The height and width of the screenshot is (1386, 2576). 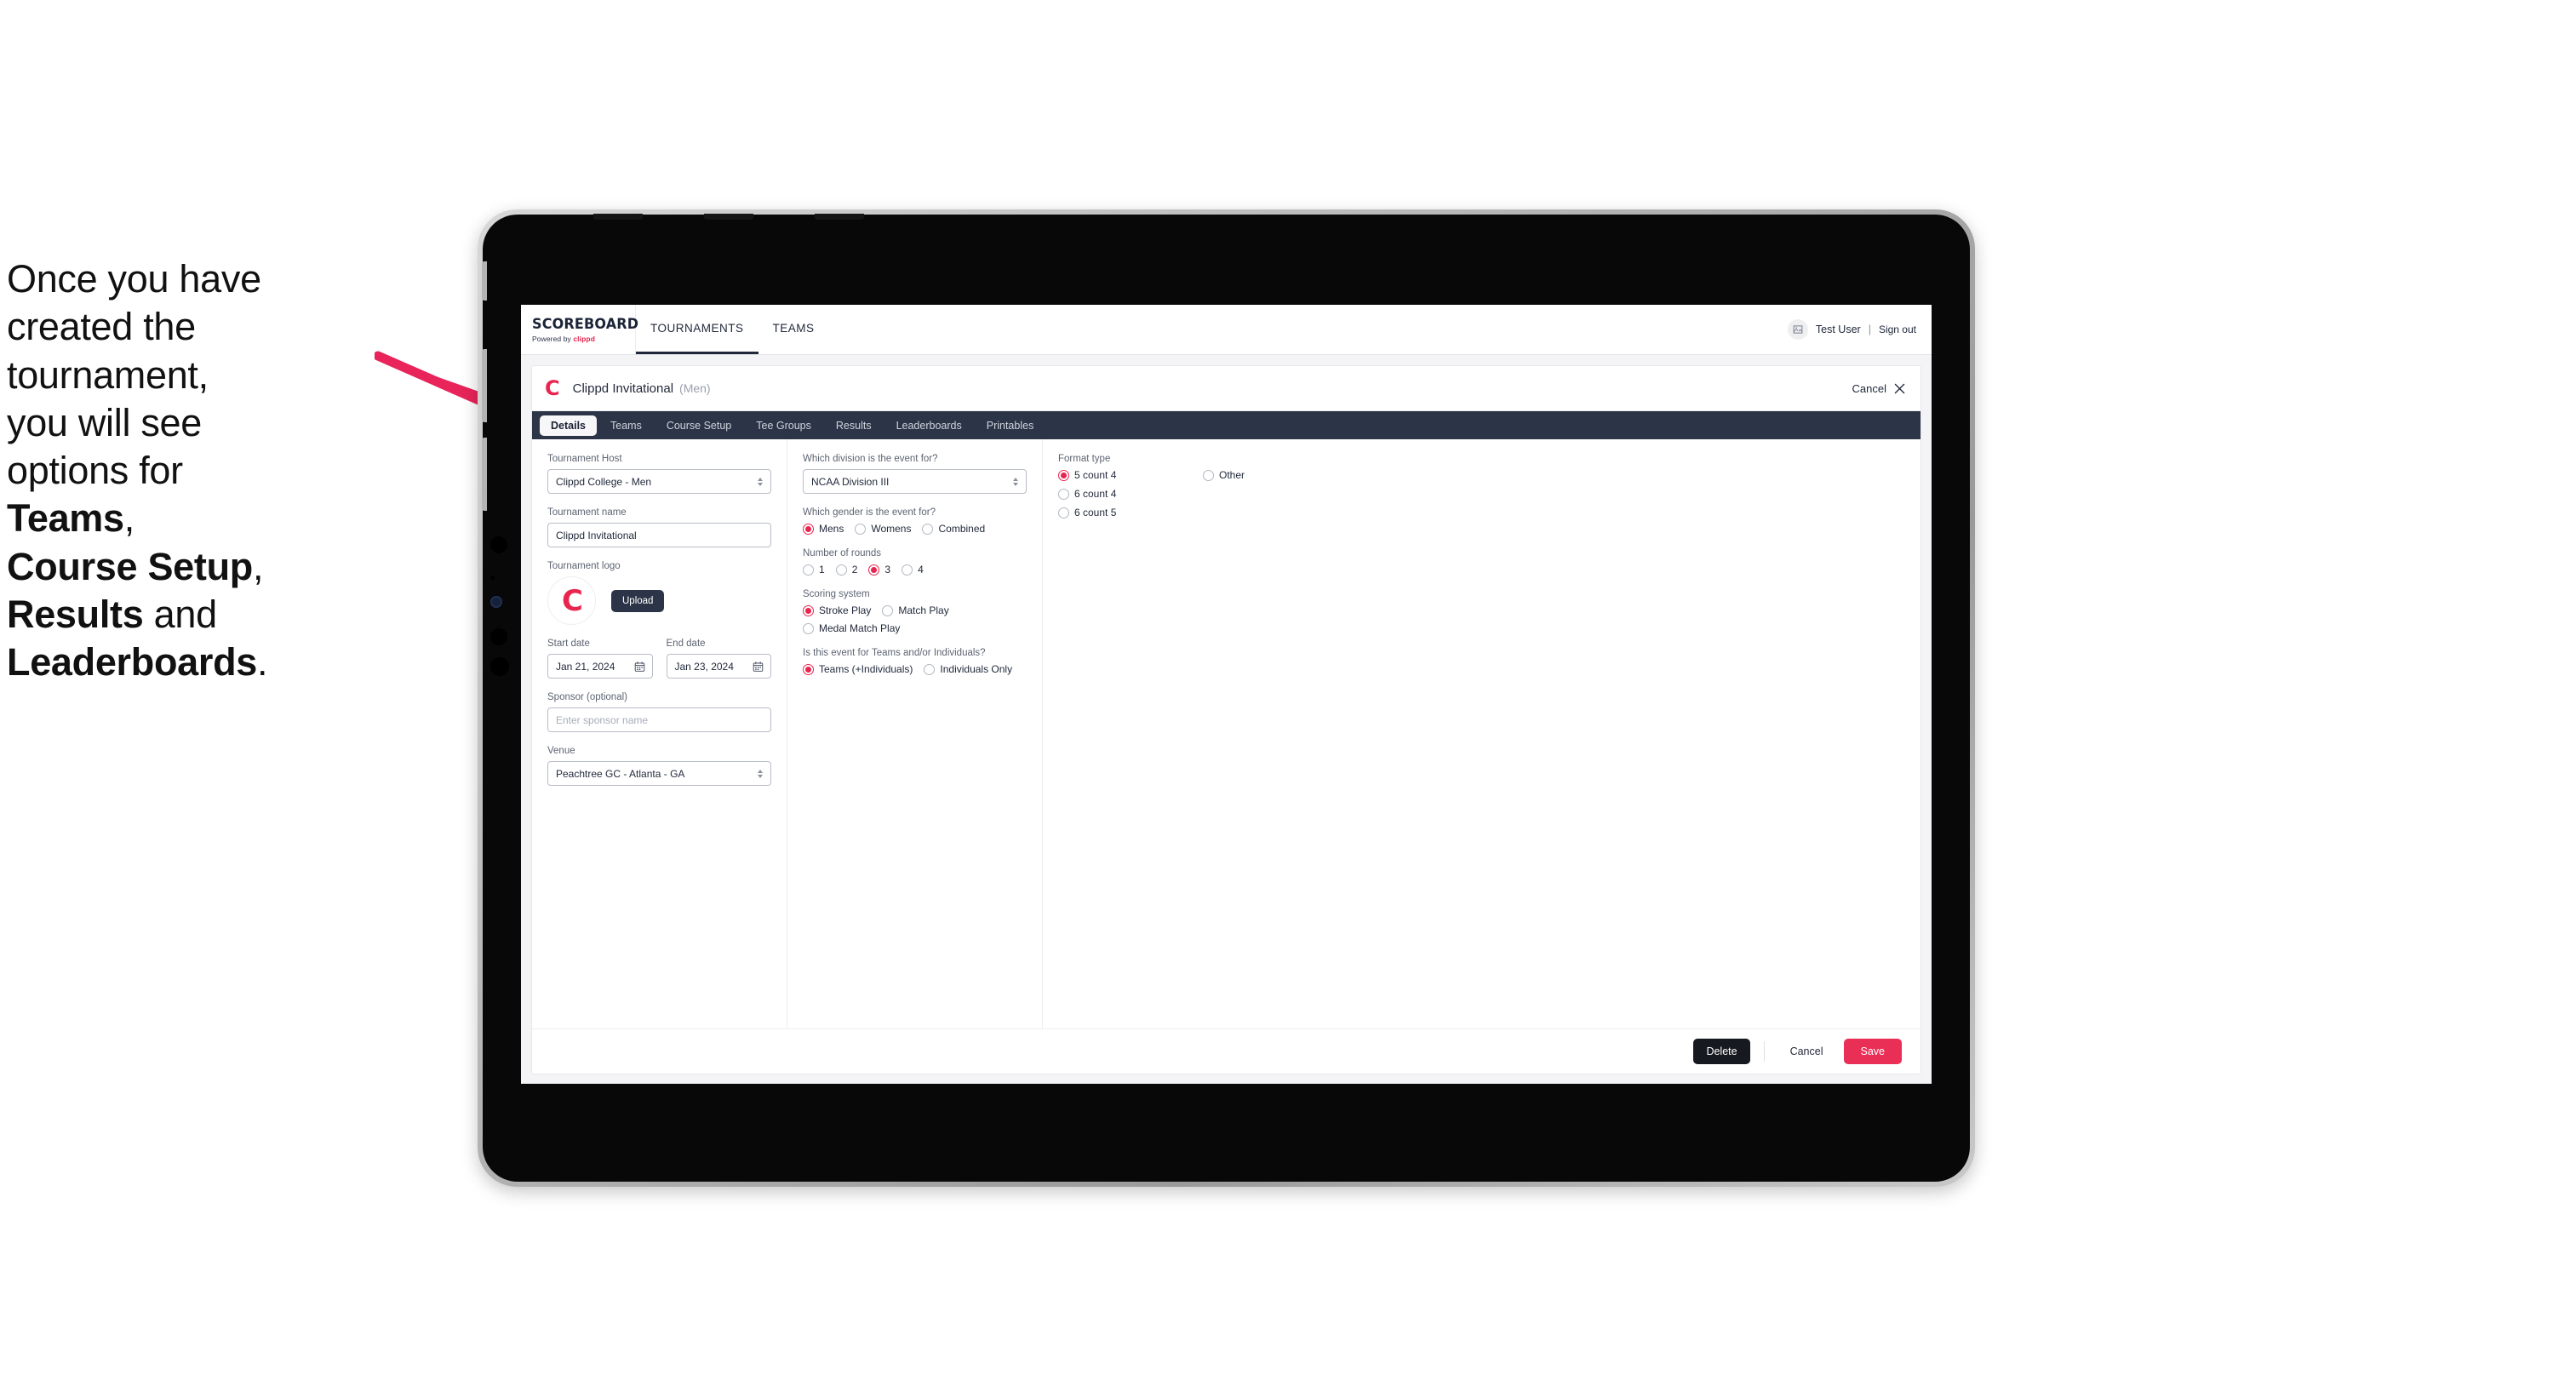 What do you see at coordinates (1131, 512) in the screenshot?
I see `radio-format-6-count-5: 6 count 5` at bounding box center [1131, 512].